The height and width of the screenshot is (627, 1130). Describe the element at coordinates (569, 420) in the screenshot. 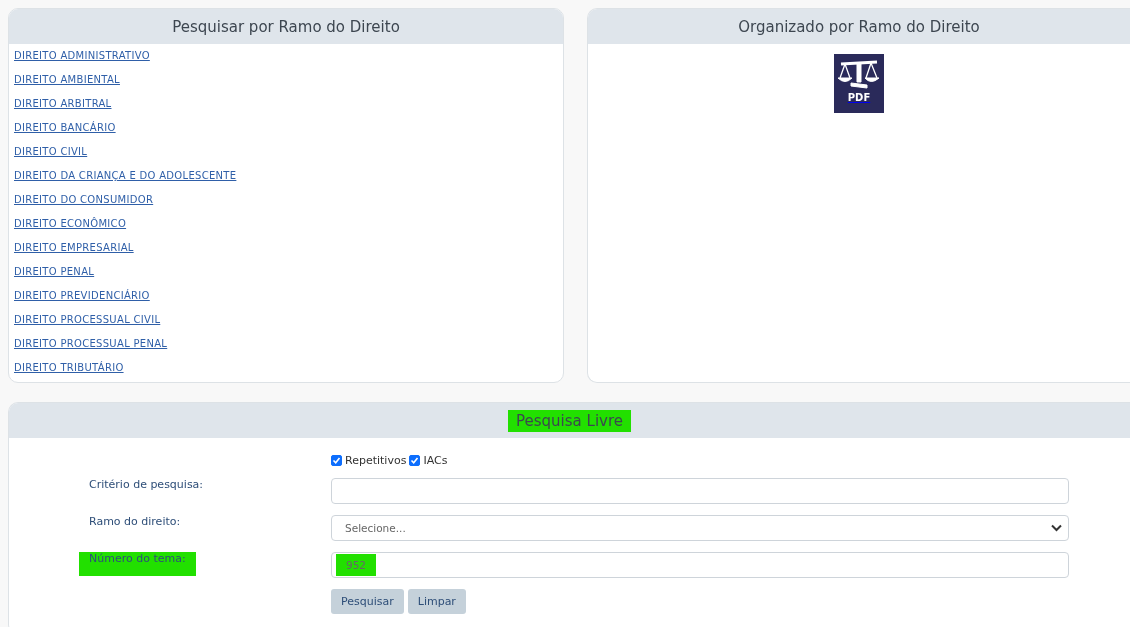

I see `panel-title: Pesquisa Livre` at that location.